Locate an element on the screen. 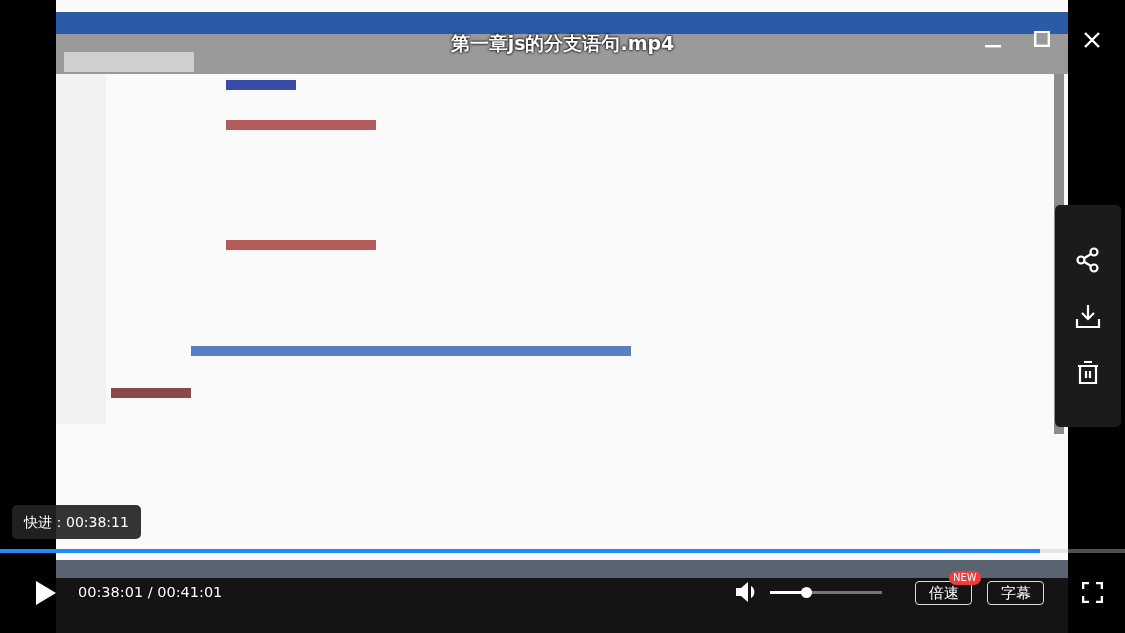 Image resolution: width=1125 pixels, height=633 pixels. new-badge: NEW is located at coordinates (965, 578).